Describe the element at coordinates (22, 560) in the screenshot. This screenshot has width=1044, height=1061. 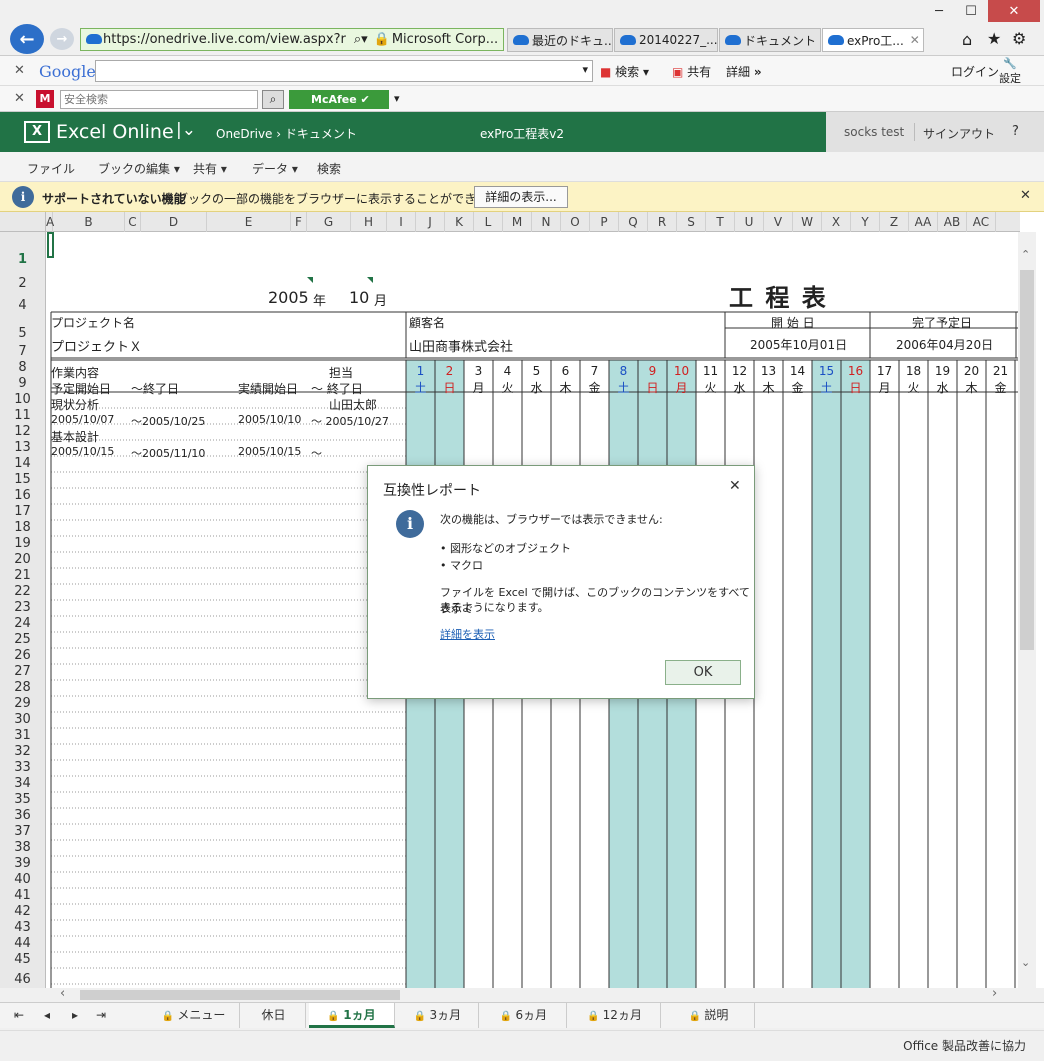
I see `row-header: 20` at that location.